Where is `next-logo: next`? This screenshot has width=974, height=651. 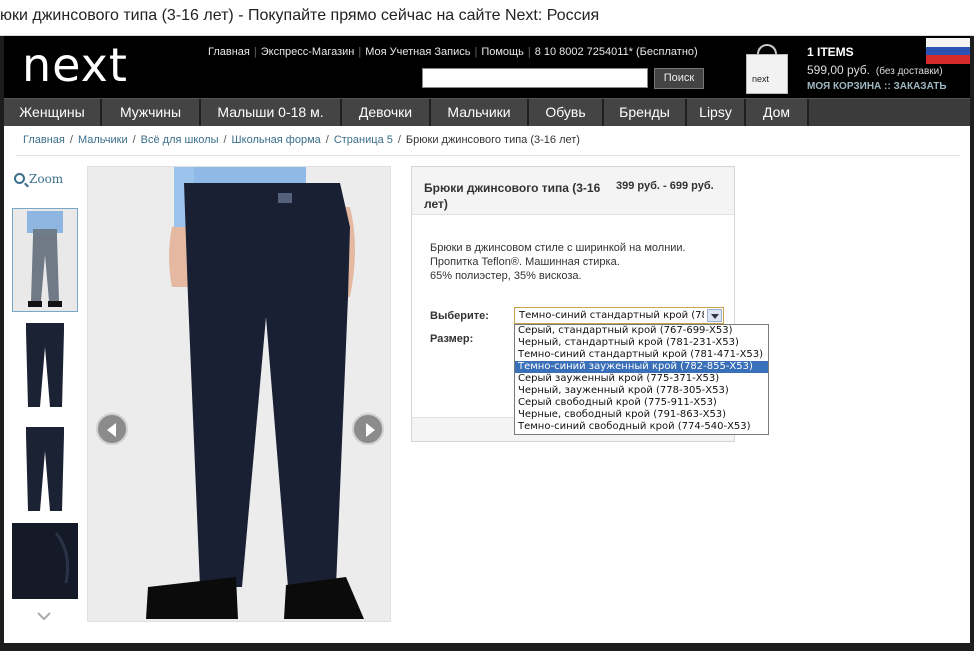
next-logo: next is located at coordinates (75, 65).